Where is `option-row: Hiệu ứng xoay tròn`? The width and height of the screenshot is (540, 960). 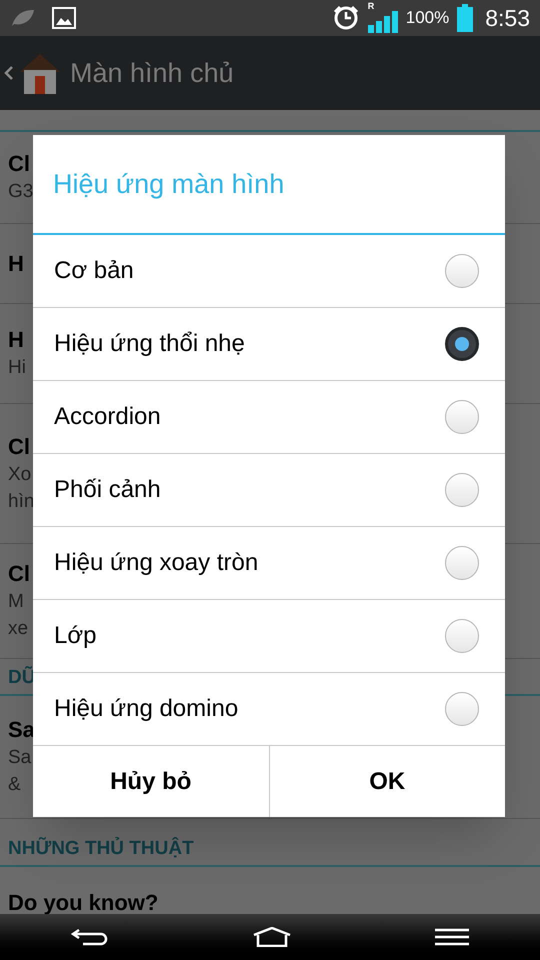
option-row: Hiệu ứng xoay tròn is located at coordinates (269, 563).